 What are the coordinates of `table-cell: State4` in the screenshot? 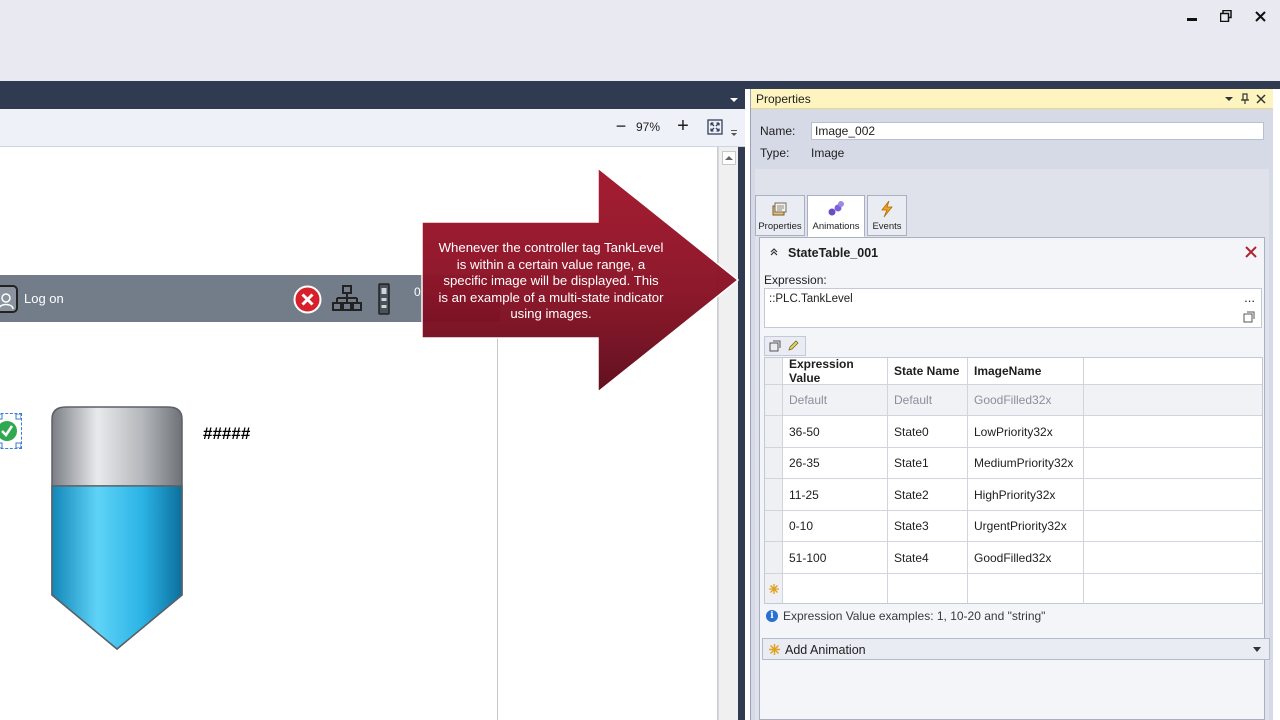 It's located at (928, 557).